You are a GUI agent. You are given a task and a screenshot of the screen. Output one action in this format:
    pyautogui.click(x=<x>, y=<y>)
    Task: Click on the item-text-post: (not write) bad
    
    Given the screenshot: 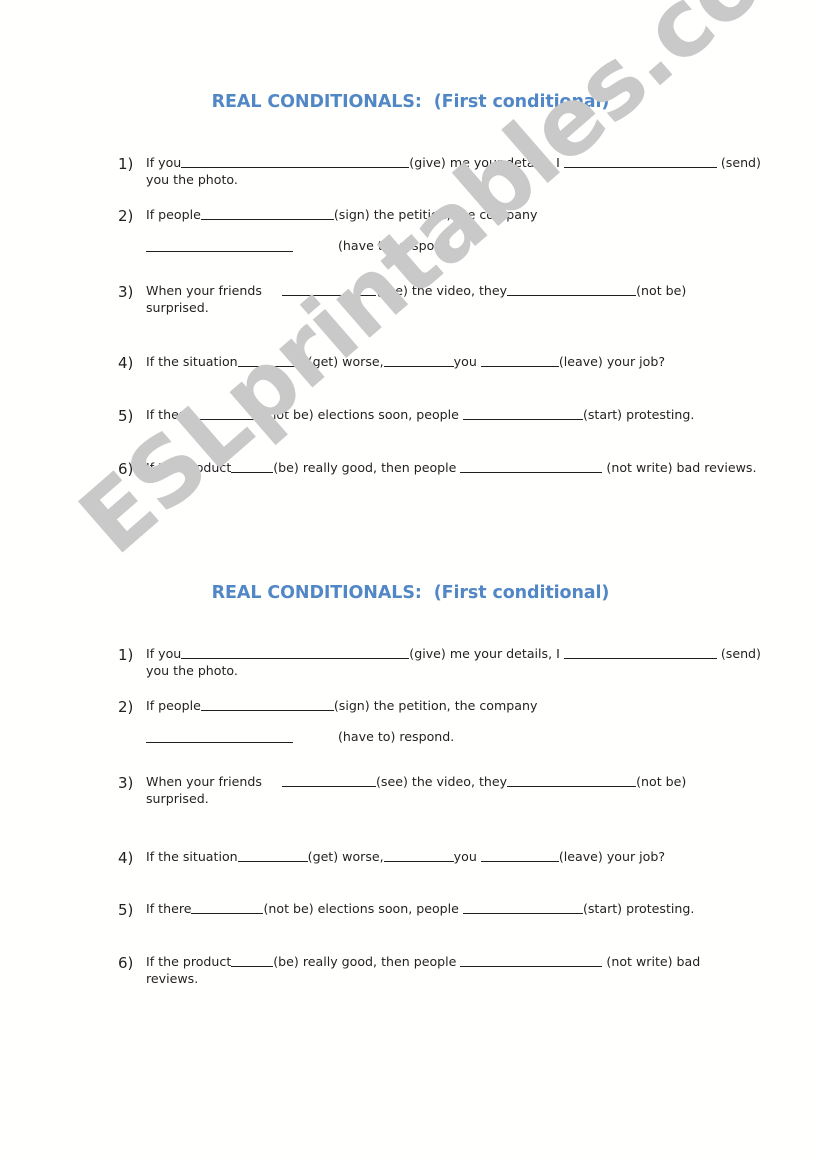 What is the action you would take?
    pyautogui.click(x=651, y=961)
    